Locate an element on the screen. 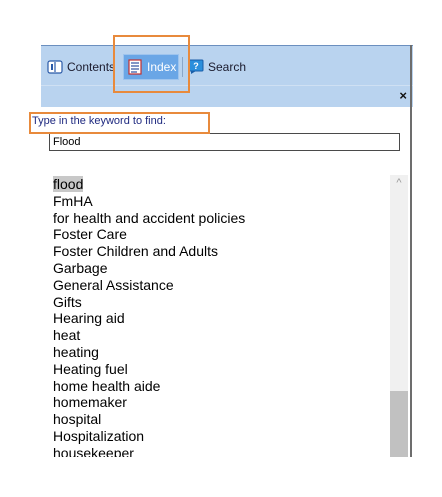 The height and width of the screenshot is (497, 442). index-list-item-label: homemaker is located at coordinates (90, 402).